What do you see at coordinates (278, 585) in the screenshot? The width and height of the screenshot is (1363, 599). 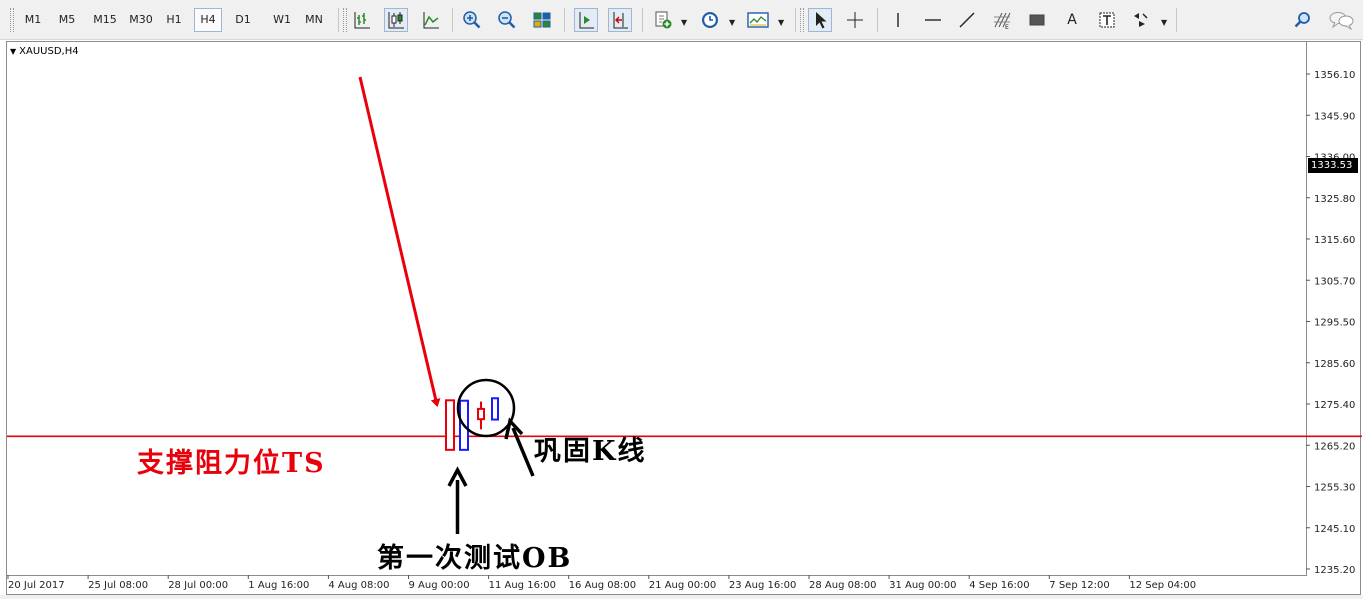 I see `time-label: 1 Aug 16:00` at bounding box center [278, 585].